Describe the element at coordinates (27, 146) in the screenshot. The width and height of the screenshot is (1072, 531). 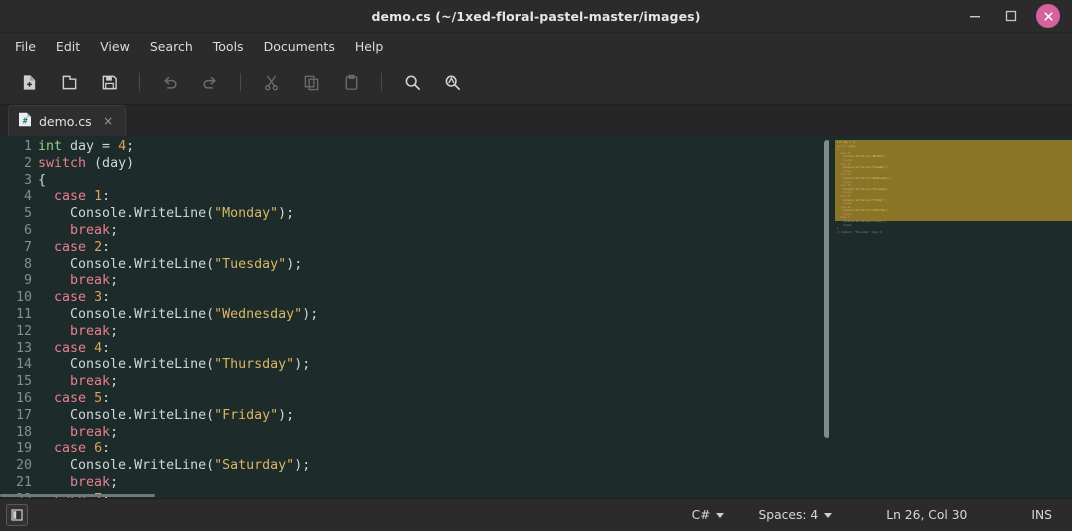
I see `line-number: 1` at that location.